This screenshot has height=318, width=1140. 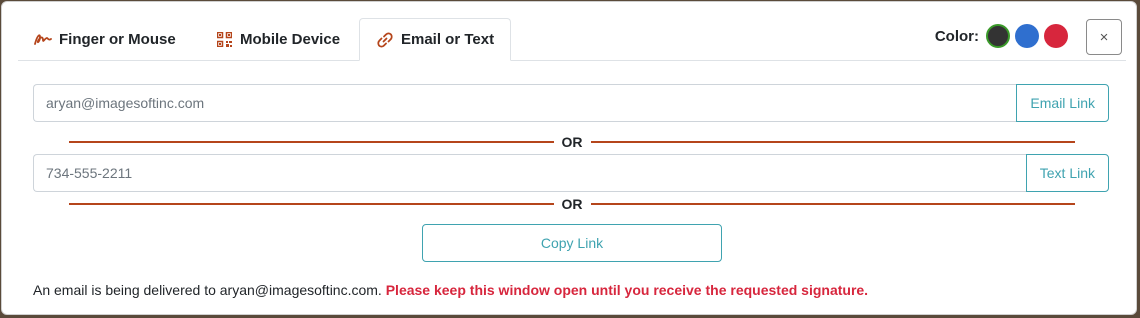 I want to click on tab-finger-or-mouse: Finger or Mouse, so click(x=105, y=39).